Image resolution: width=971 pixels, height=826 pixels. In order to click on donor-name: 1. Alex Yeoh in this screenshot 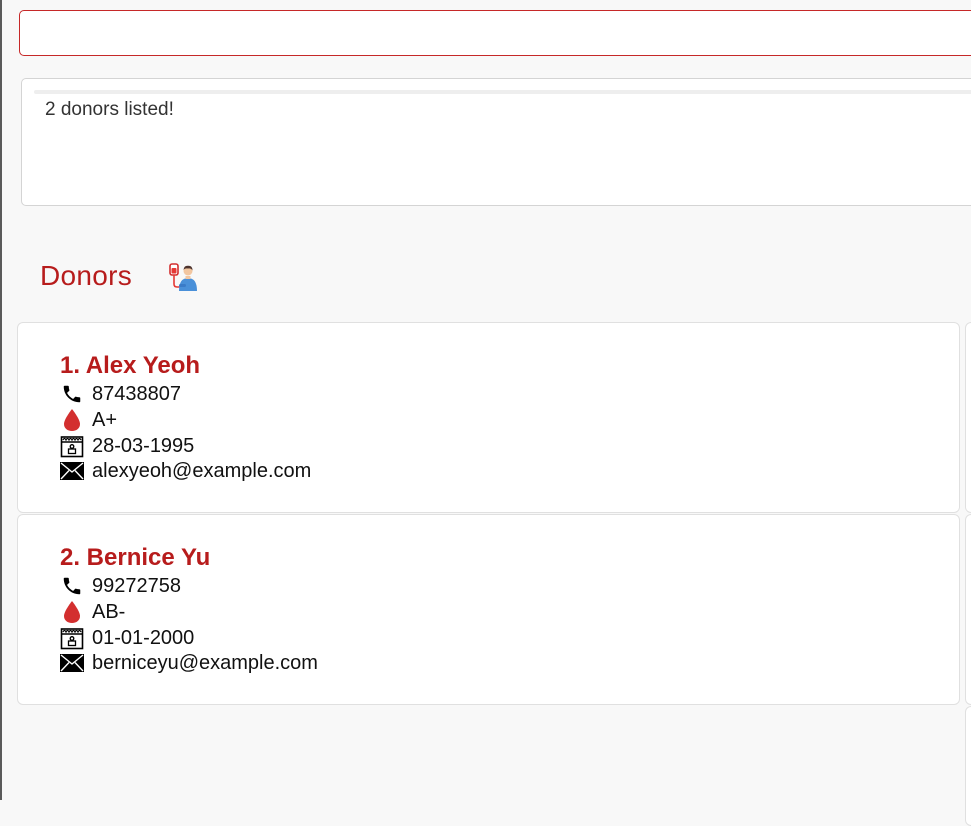, I will do `click(130, 365)`.